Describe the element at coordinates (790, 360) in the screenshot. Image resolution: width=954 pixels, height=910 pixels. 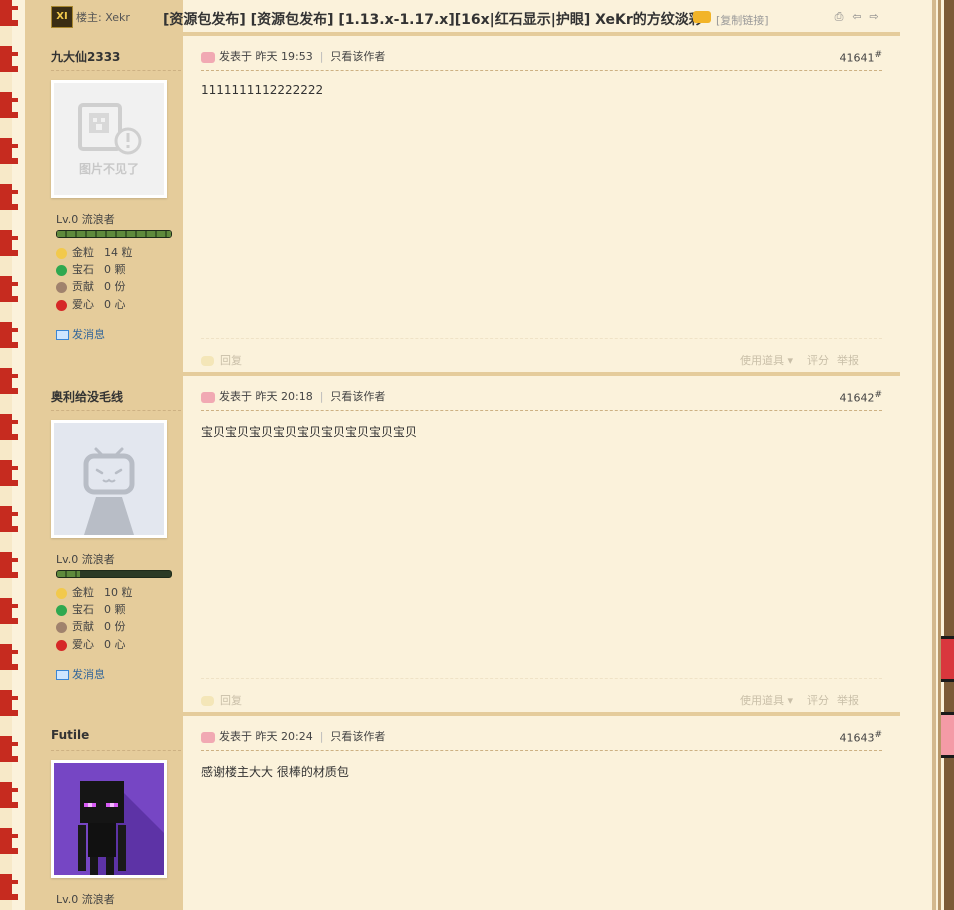
I see `chevron-down-icon: ▾` at that location.